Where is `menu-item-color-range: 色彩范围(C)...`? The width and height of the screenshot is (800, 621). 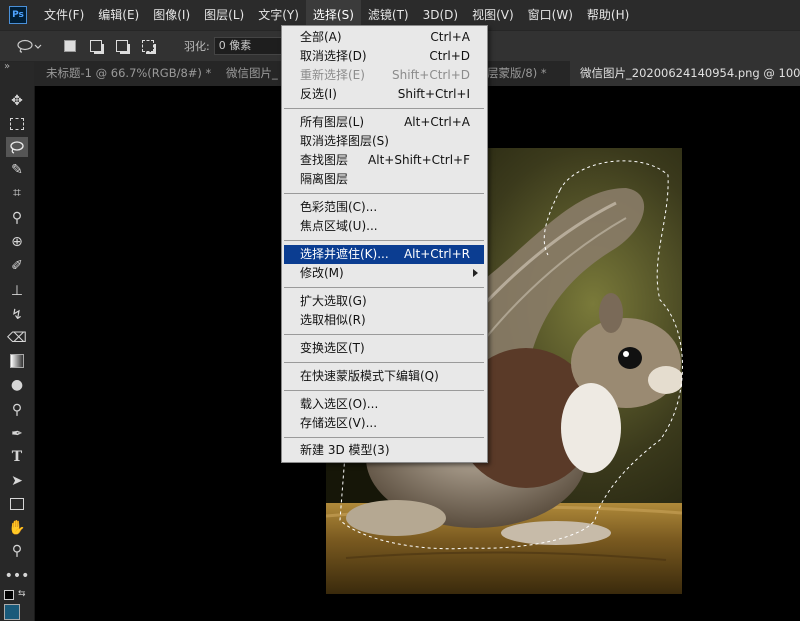
menu-item-color-range: 色彩范围(C)... is located at coordinates (384, 207).